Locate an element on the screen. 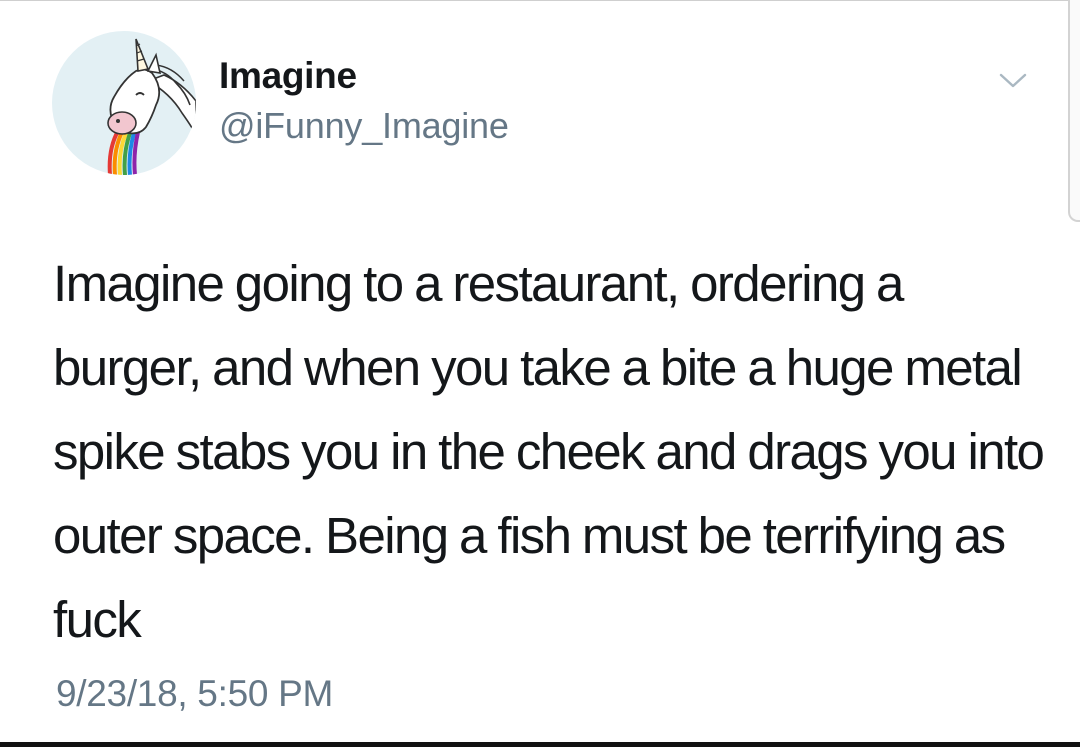 Image resolution: width=1080 pixels, height=747 pixels. author-handle: @iFunny_Imagine is located at coordinates (364, 126).